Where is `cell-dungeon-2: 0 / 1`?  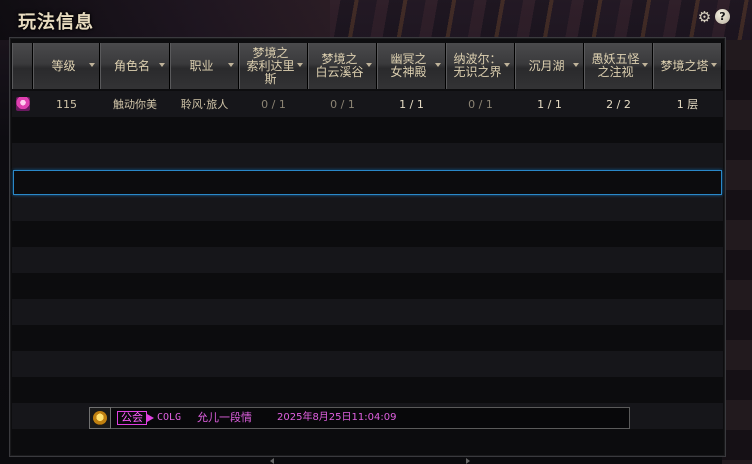 cell-dungeon-2: 0 / 1 is located at coordinates (342, 104).